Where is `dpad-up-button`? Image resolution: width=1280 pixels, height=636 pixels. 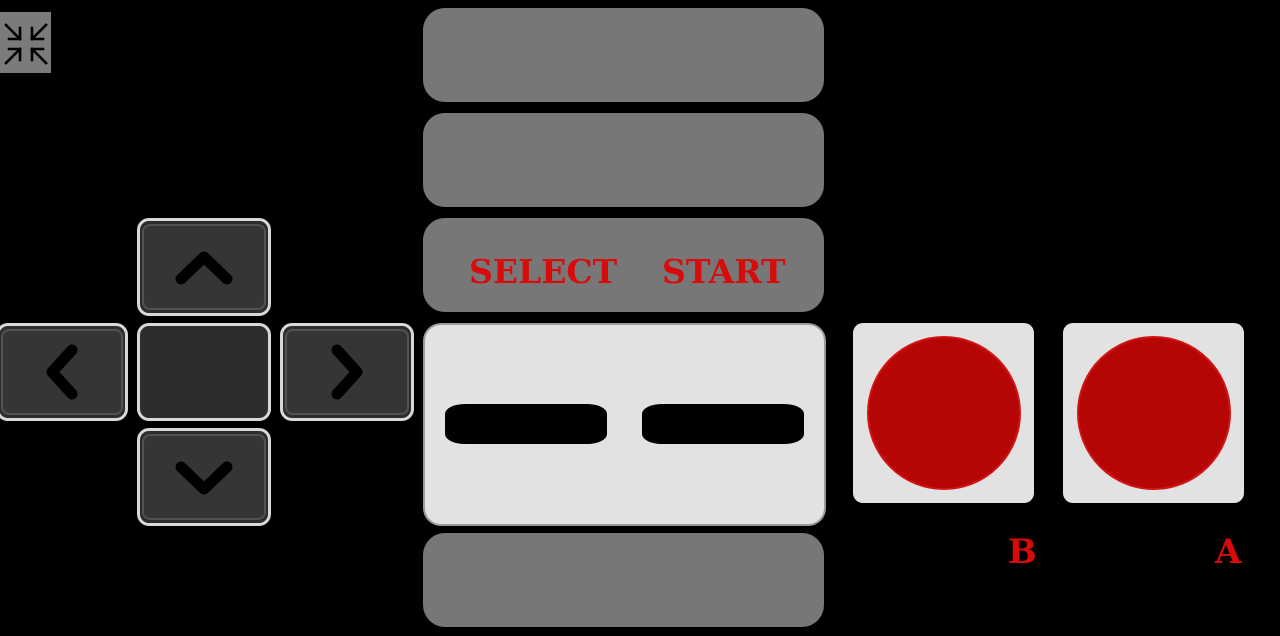 dpad-up-button is located at coordinates (204, 267).